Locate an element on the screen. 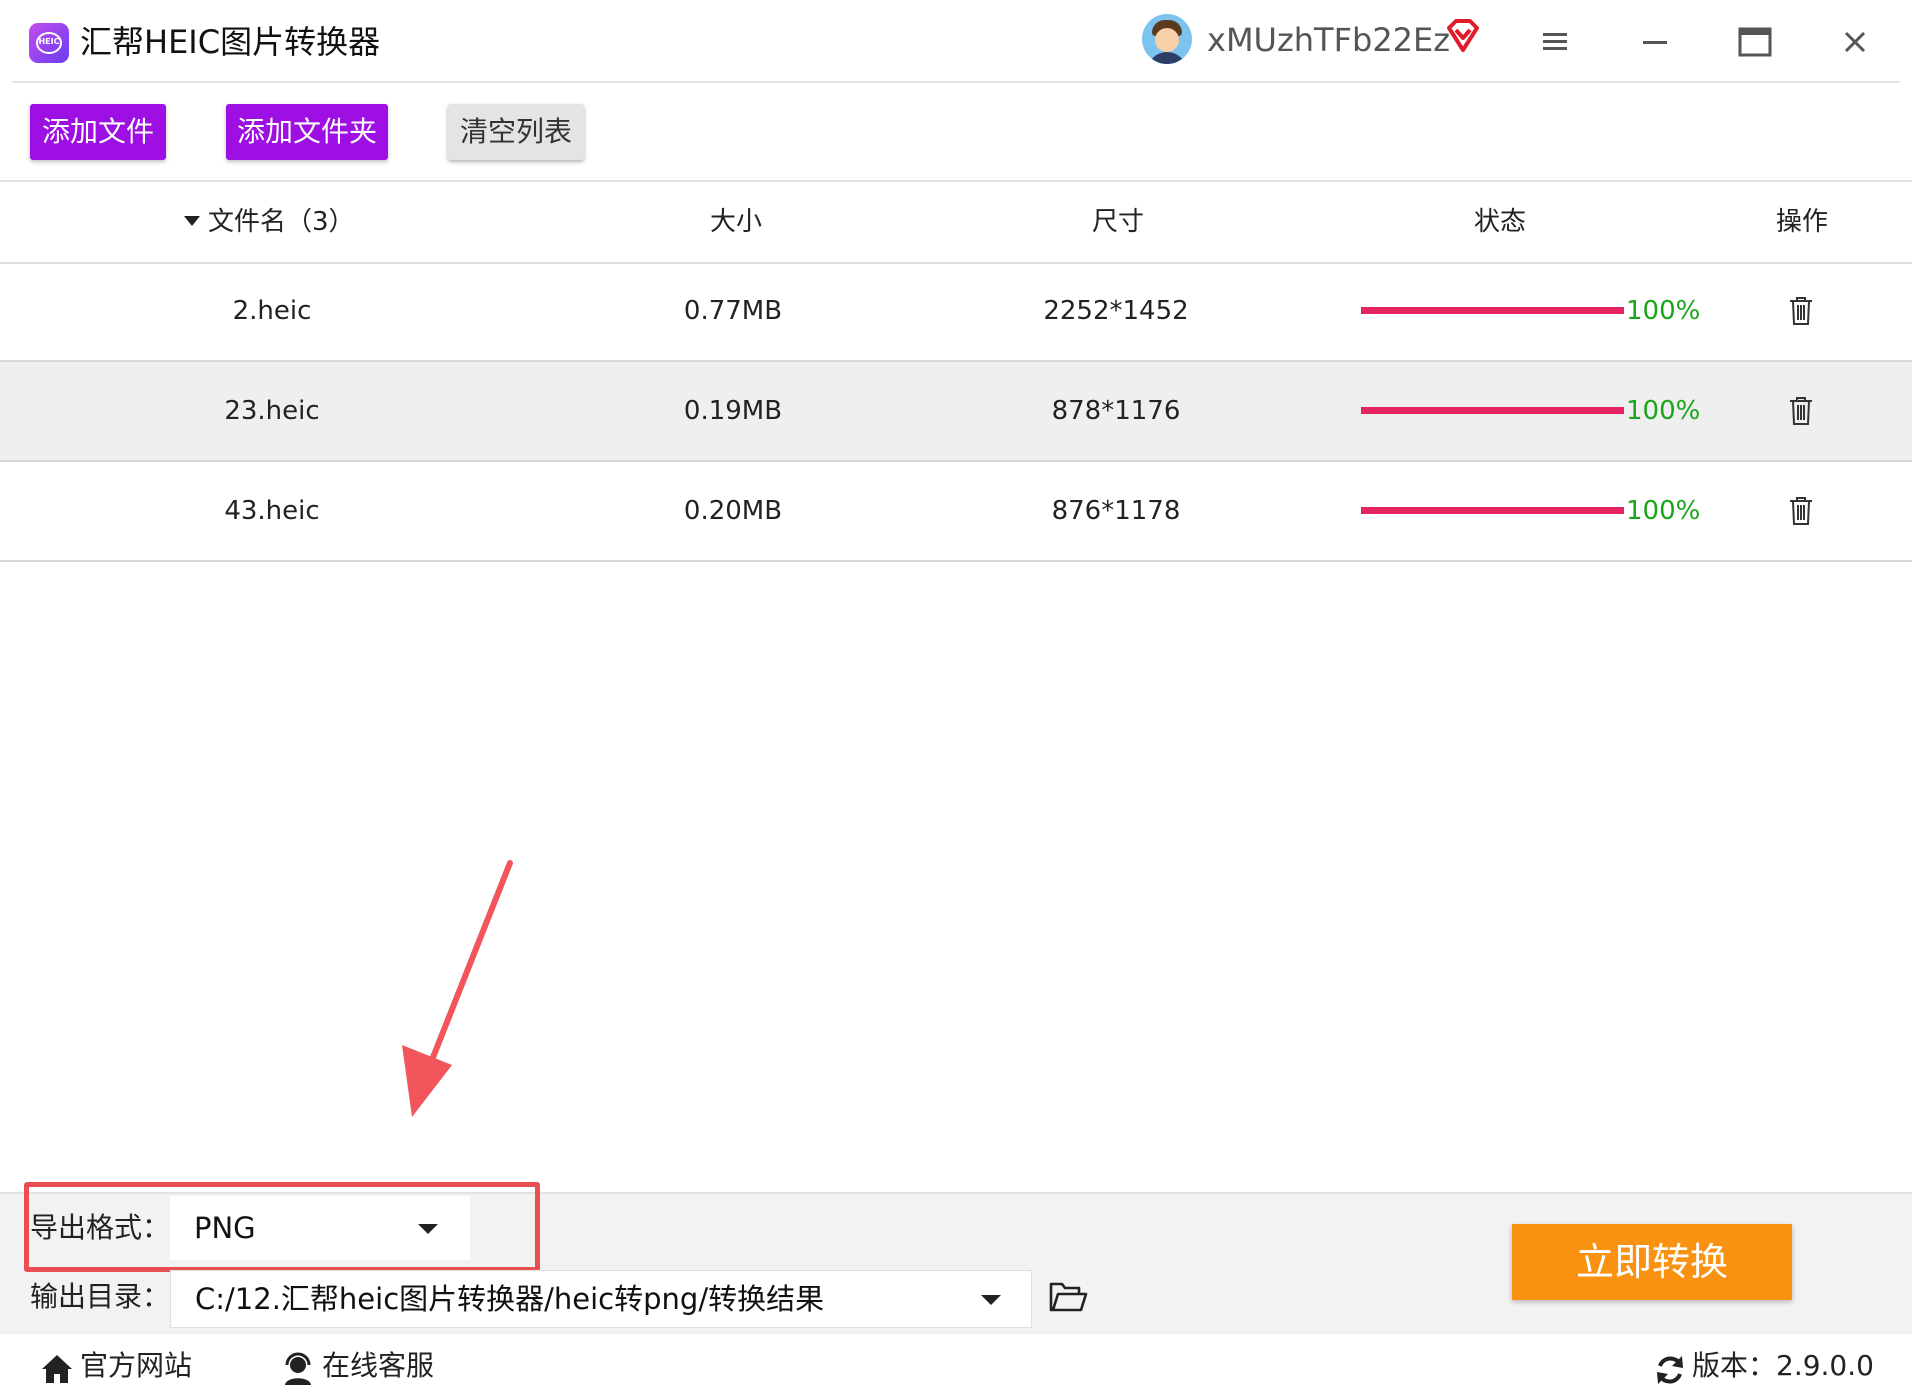 The image size is (1912, 1400). file-name: 2.heic is located at coordinates (272, 311).